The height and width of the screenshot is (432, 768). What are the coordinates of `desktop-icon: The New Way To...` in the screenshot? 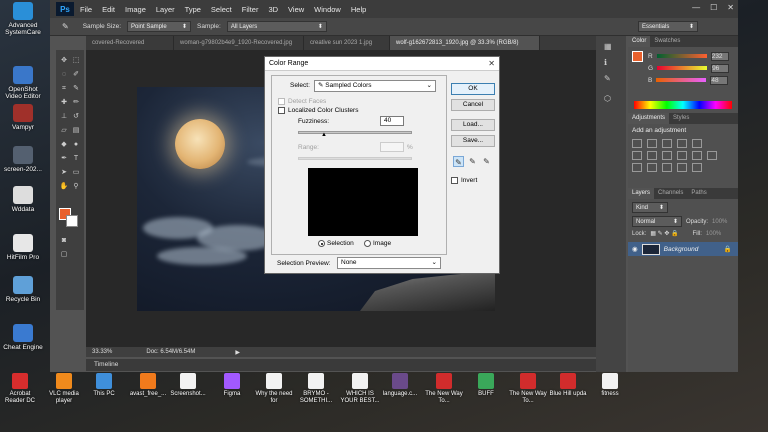 It's located at (528, 388).